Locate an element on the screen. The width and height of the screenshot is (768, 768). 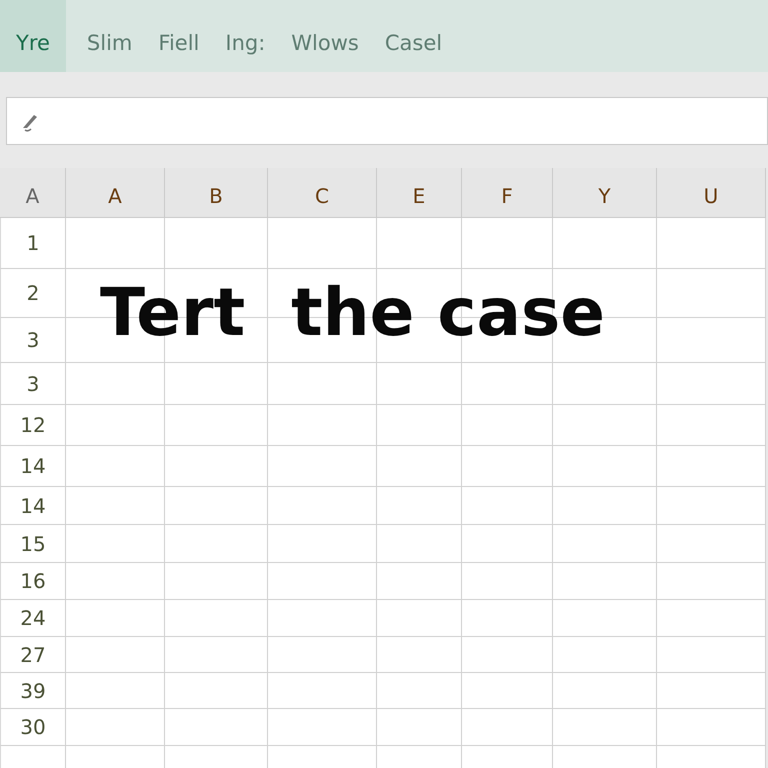
row-number: 3 is located at coordinates (33, 340).